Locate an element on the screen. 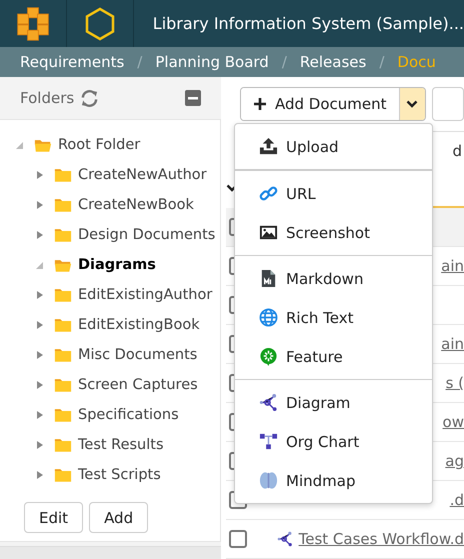  breadcrumb-link: Requirements is located at coordinates (72, 62).